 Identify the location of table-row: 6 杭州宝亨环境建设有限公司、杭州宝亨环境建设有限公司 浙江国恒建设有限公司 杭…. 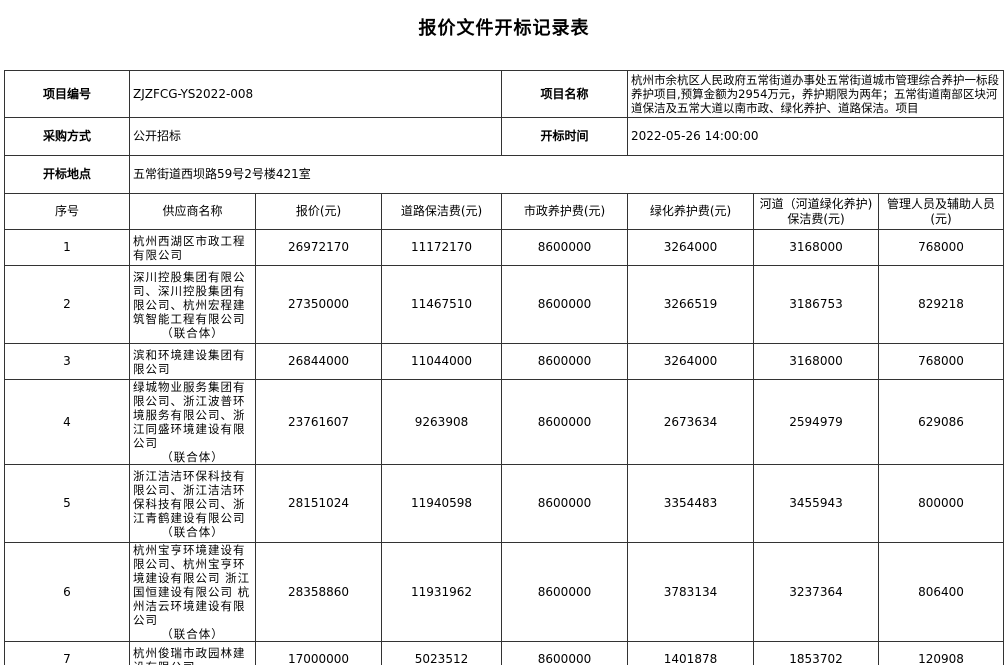
(504, 592).